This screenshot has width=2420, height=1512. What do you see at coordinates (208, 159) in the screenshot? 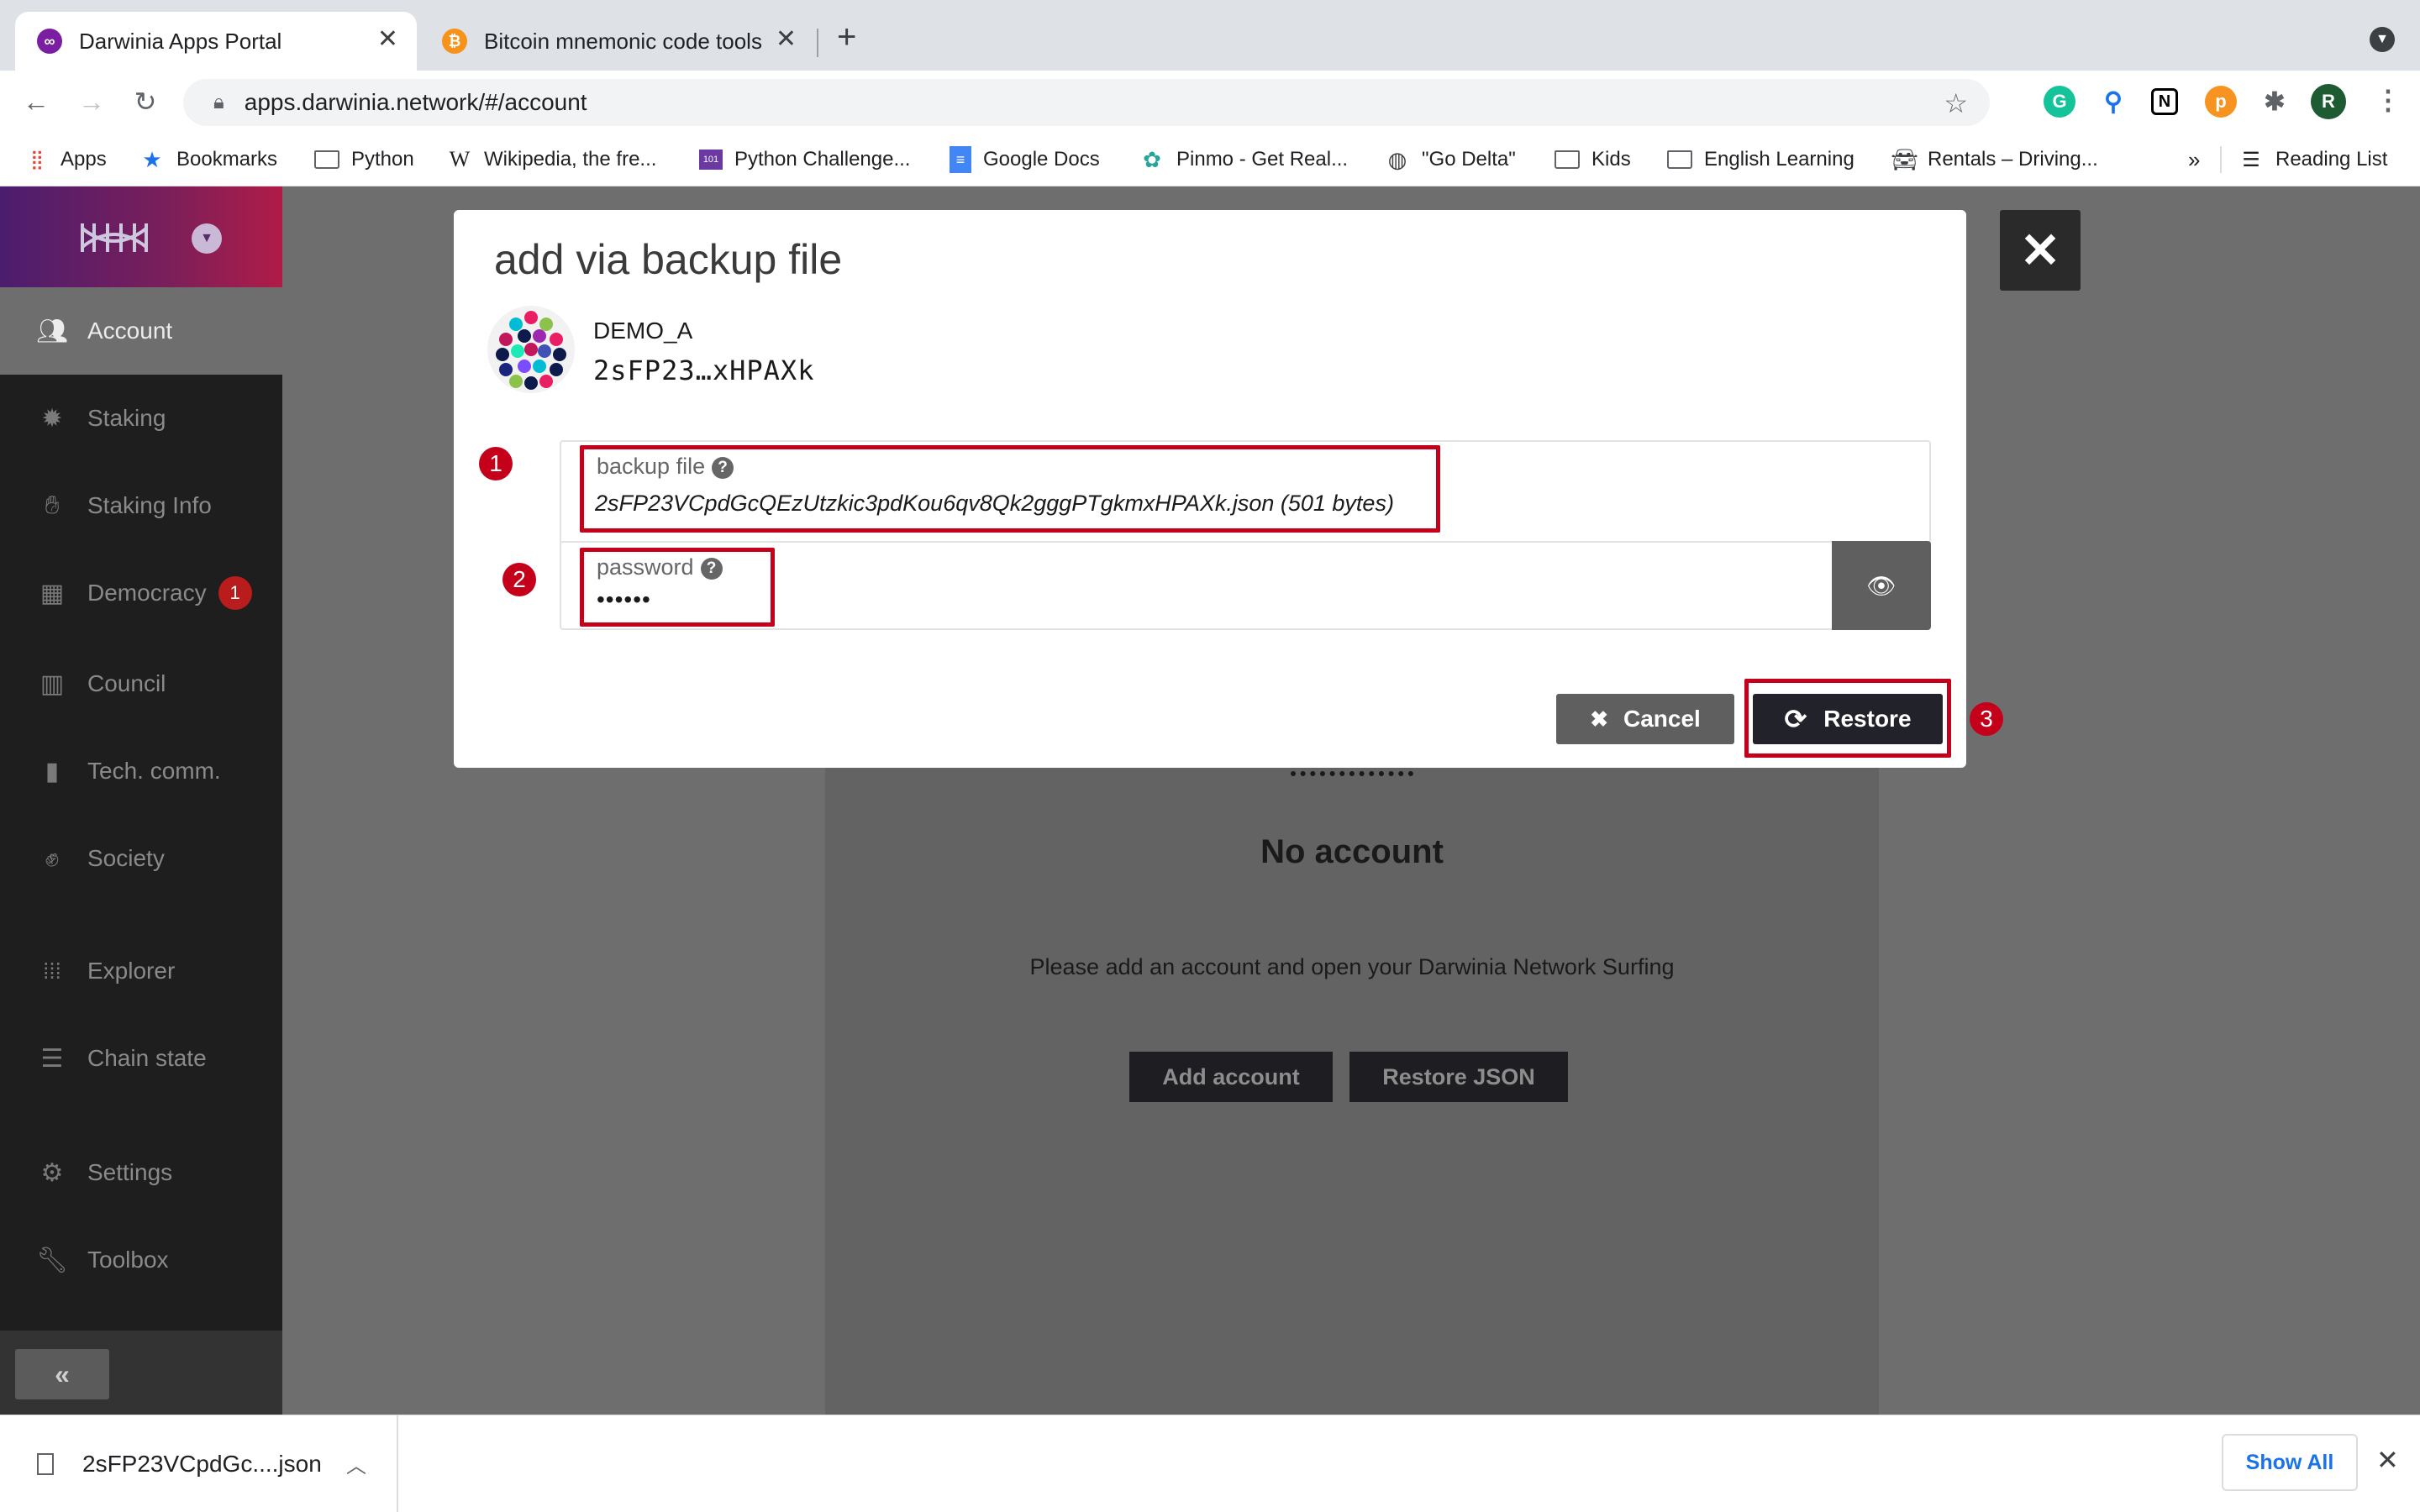
I see `bookmark-bookmarks: ★ Bookmarks` at bounding box center [208, 159].